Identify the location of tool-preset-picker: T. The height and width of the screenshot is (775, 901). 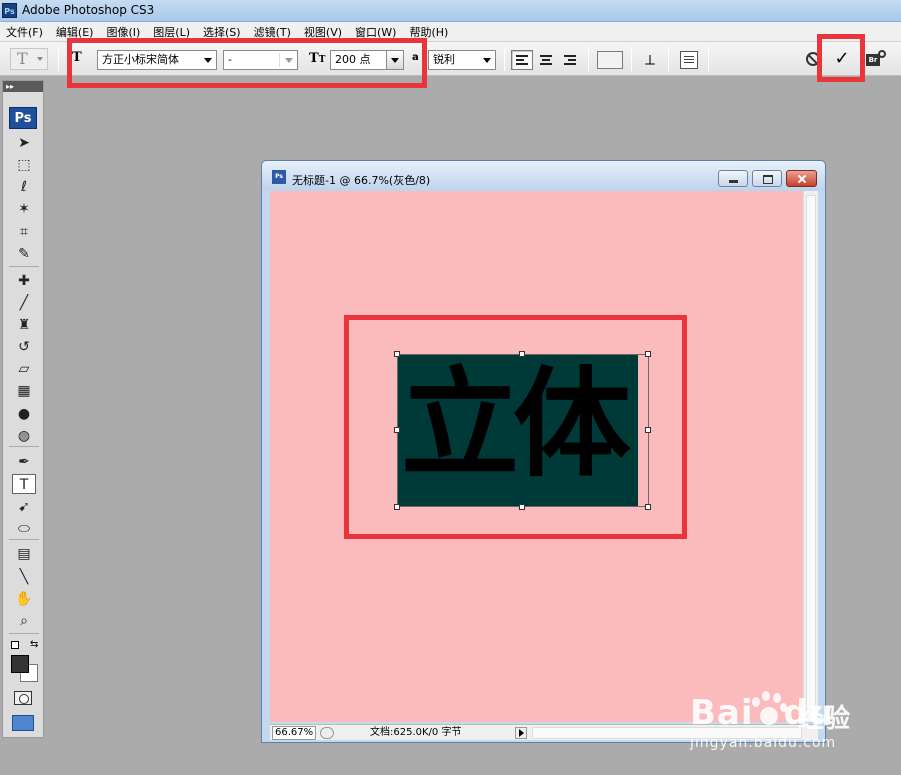
(29, 59).